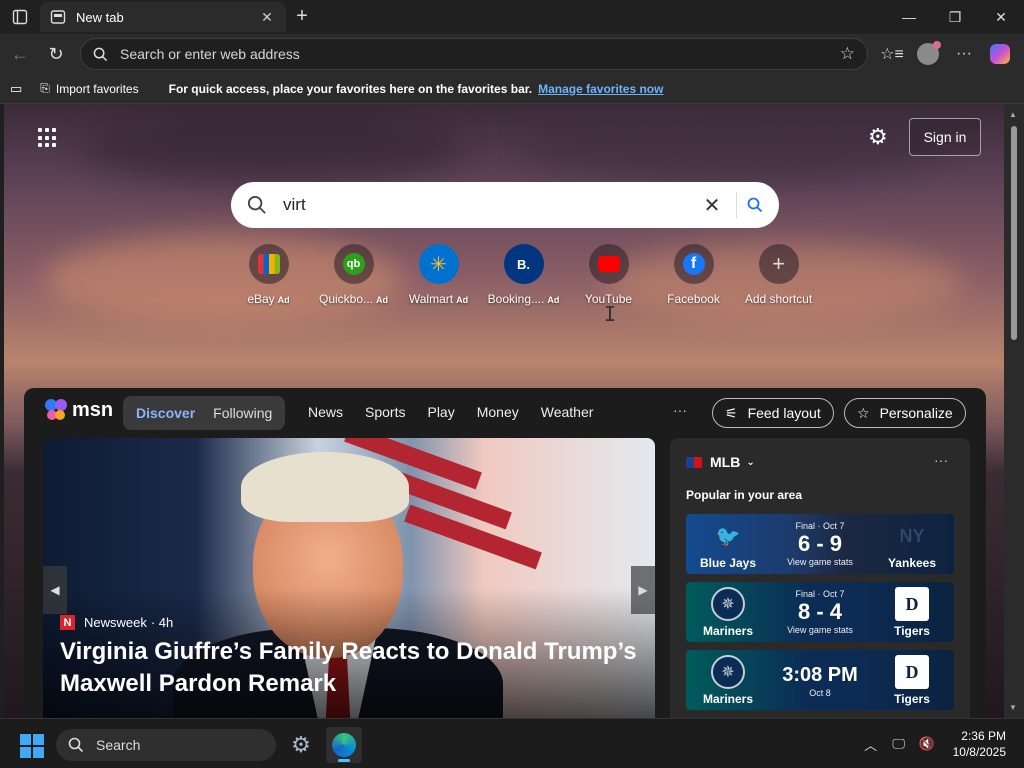  I want to click on shortcut-facebook: f Facebook, so click(693, 275).